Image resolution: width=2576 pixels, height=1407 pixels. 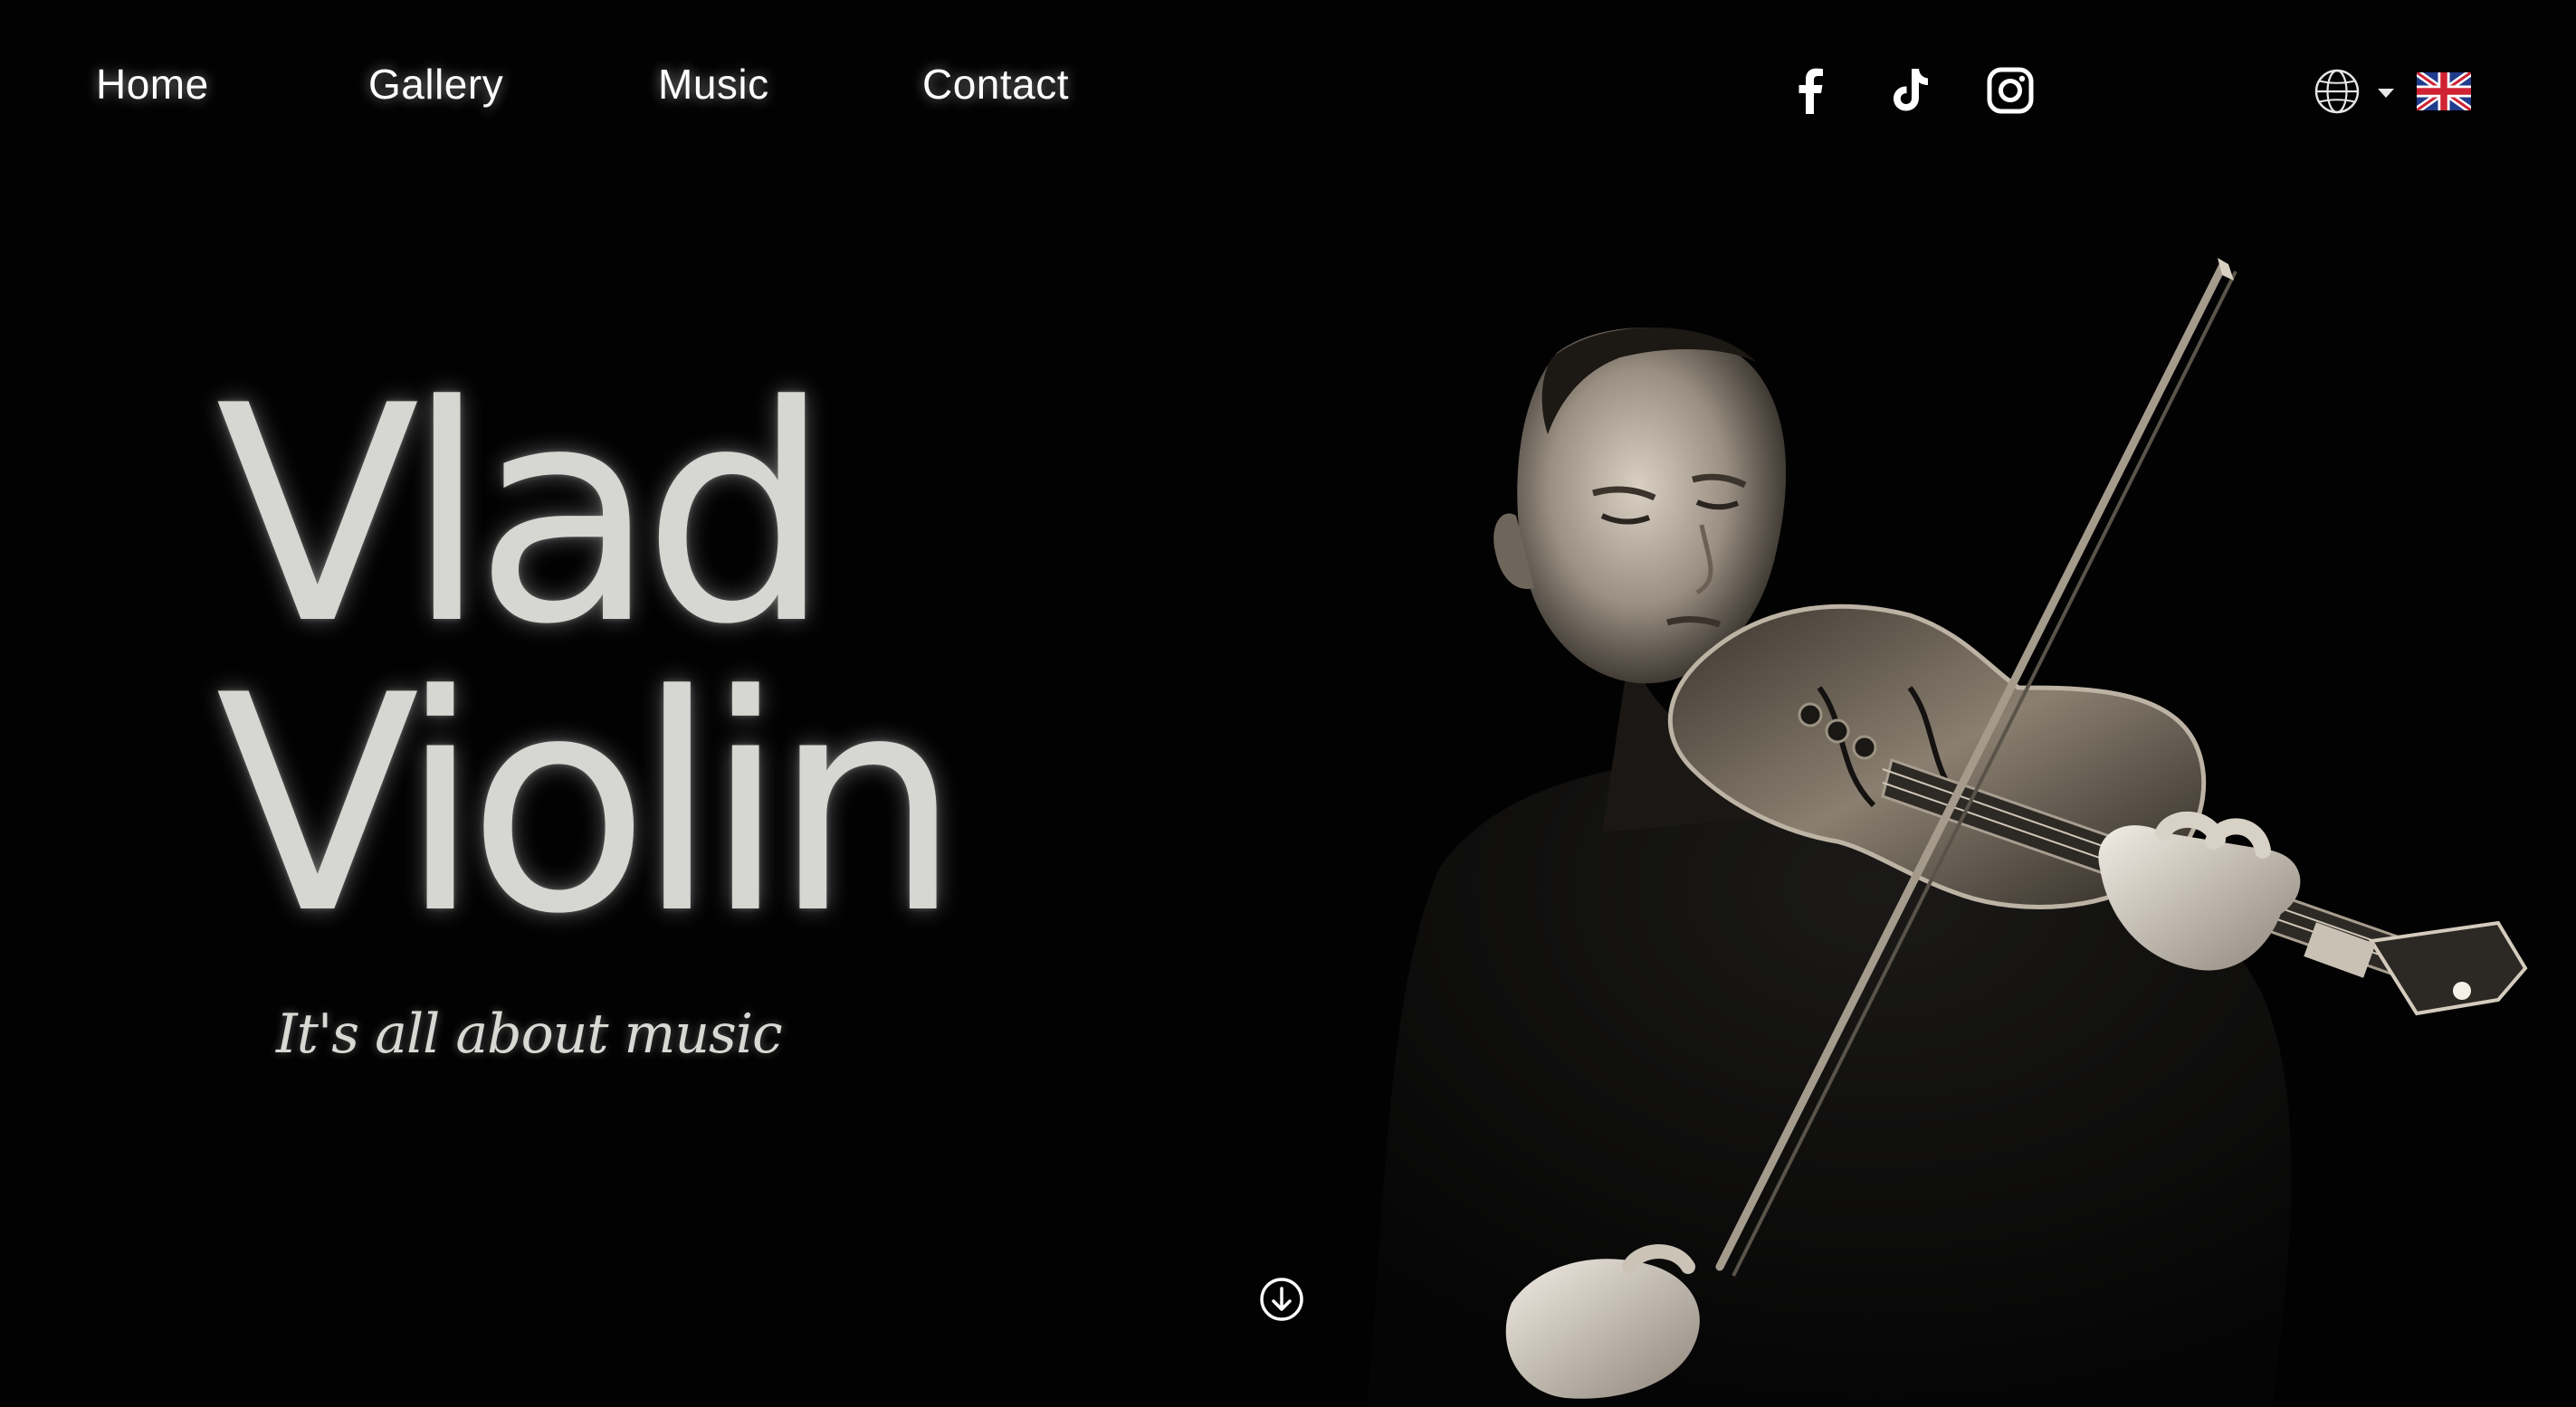 I want to click on nav-link-music: Music, so click(x=713, y=84).